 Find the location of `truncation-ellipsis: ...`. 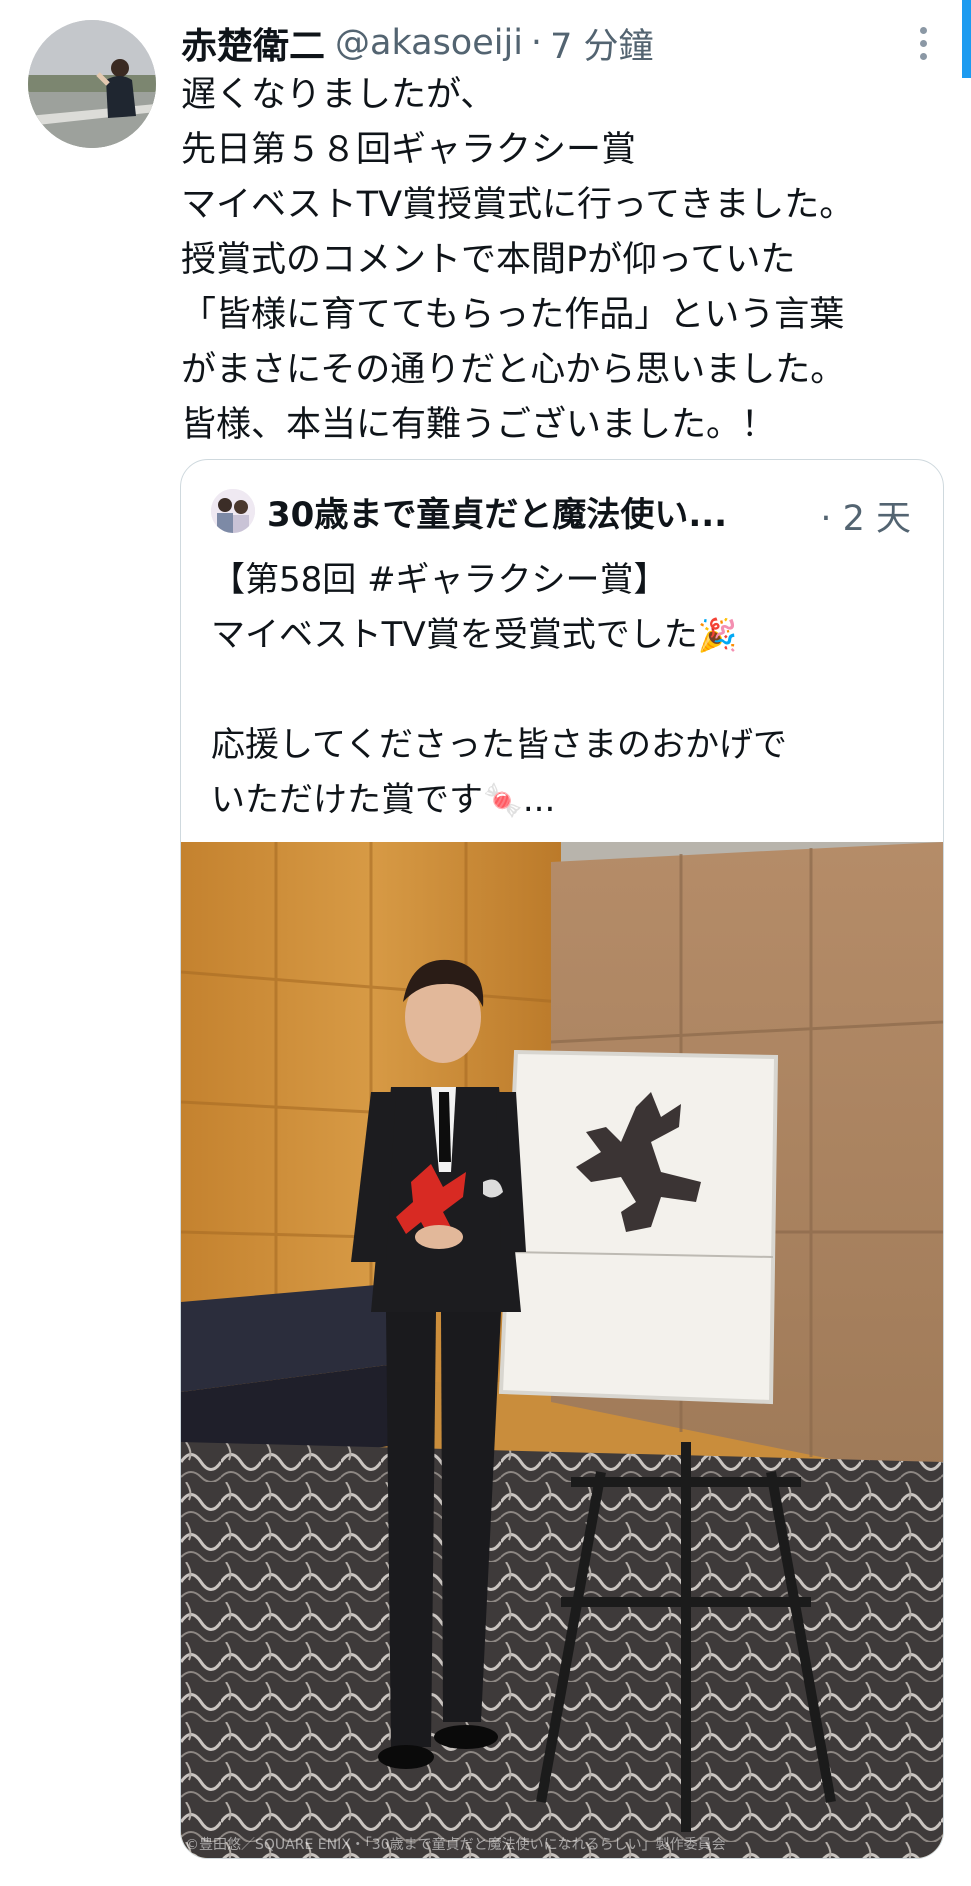

truncation-ellipsis: ... is located at coordinates (539, 800).